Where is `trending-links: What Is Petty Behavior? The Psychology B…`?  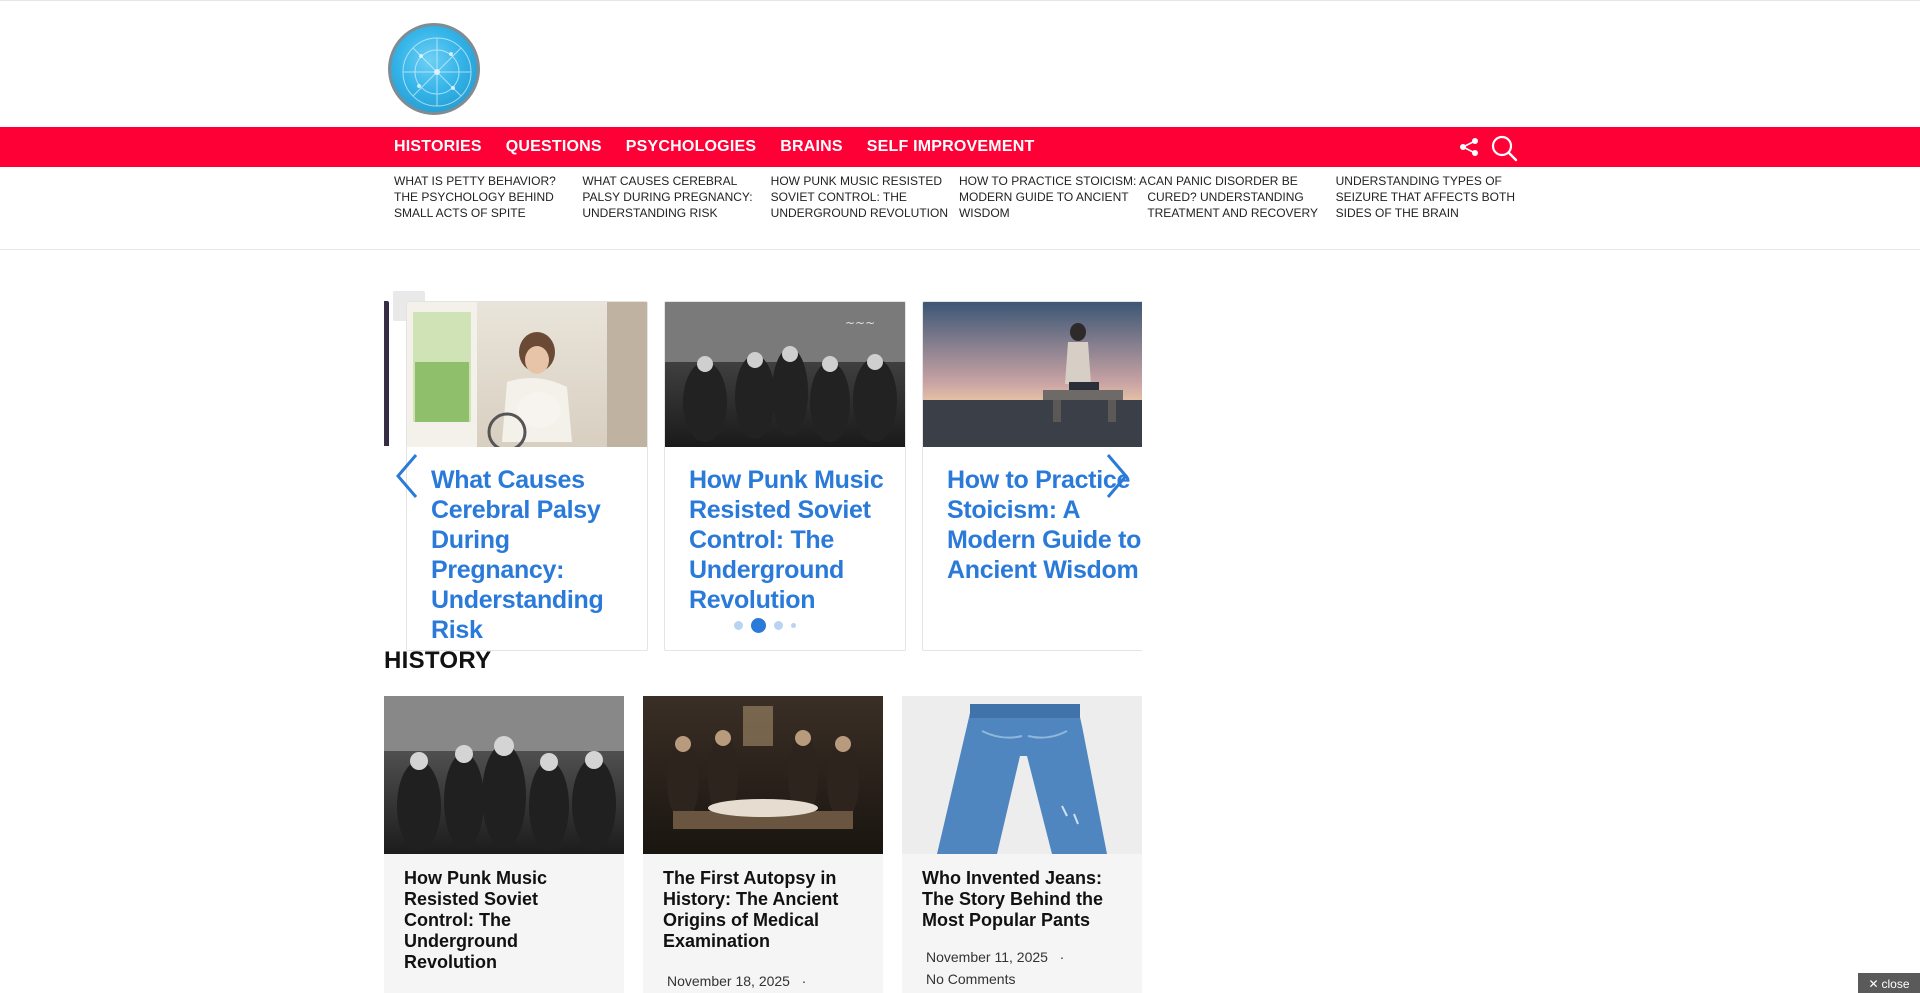
trending-links: What Is Petty Behavior? The Psychology B… is located at coordinates (959, 197).